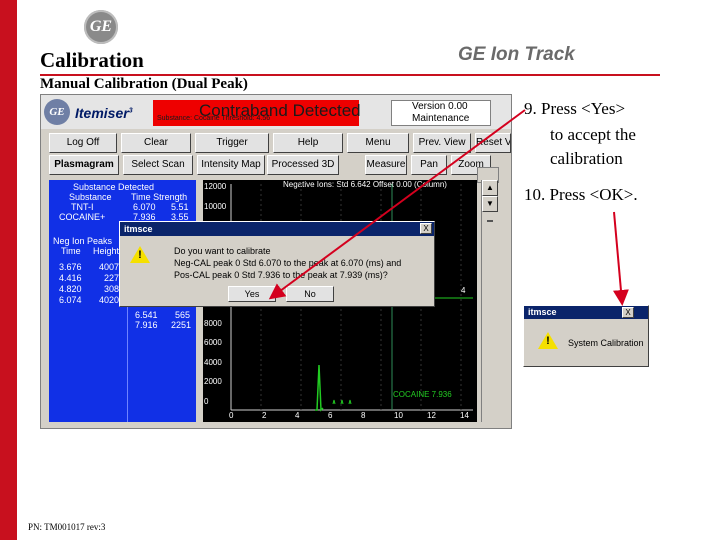 The image size is (720, 540). What do you see at coordinates (397, 204) in the screenshot?
I see `arrow-to-yes` at bounding box center [397, 204].